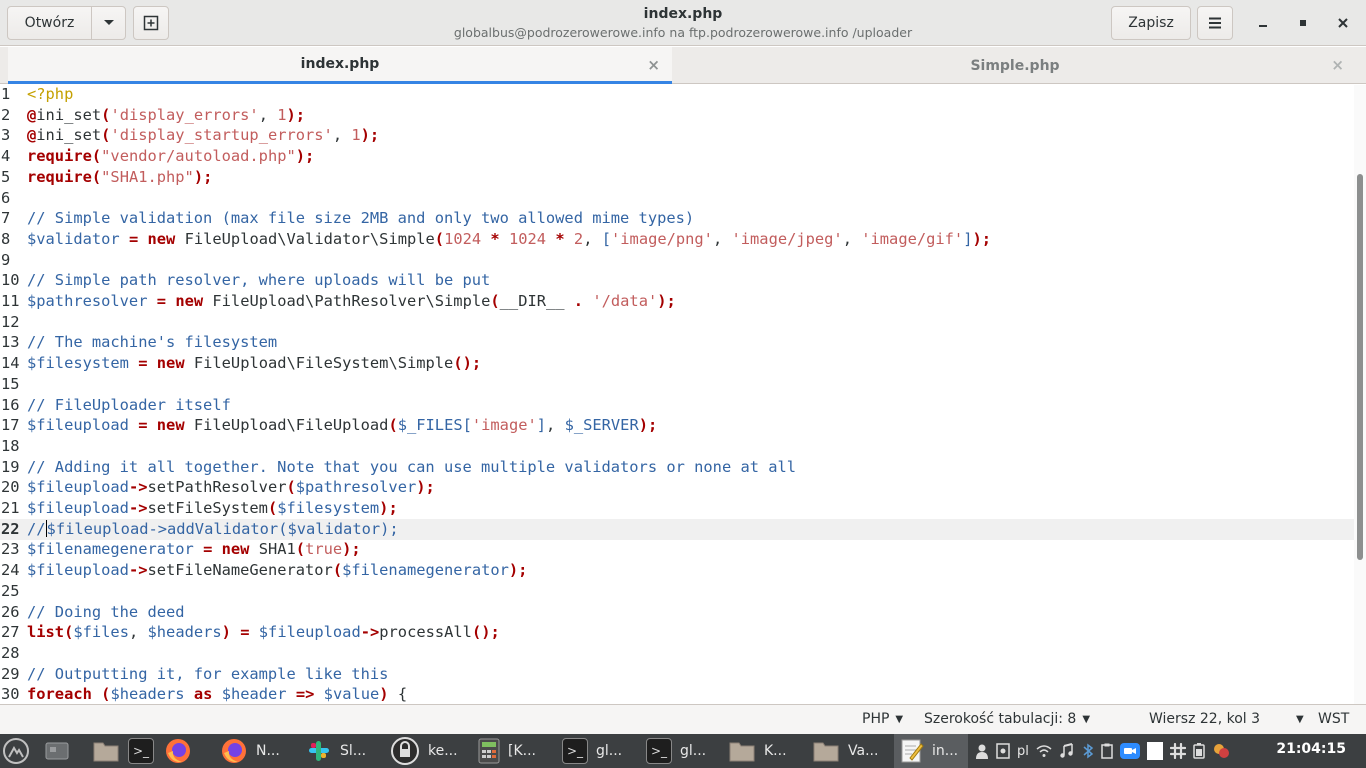 This screenshot has width=1366, height=768. Describe the element at coordinates (1222, 751) in the screenshot. I see `weather-icon` at that location.